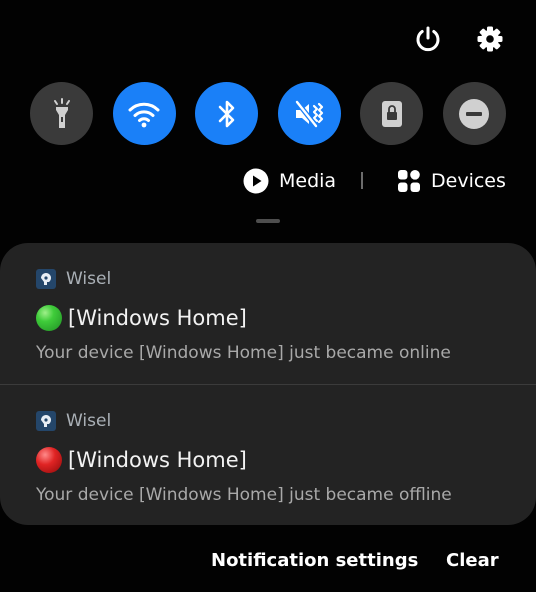 The image size is (536, 592). What do you see at coordinates (49, 318) in the screenshot?
I see `green-circle-icon` at bounding box center [49, 318].